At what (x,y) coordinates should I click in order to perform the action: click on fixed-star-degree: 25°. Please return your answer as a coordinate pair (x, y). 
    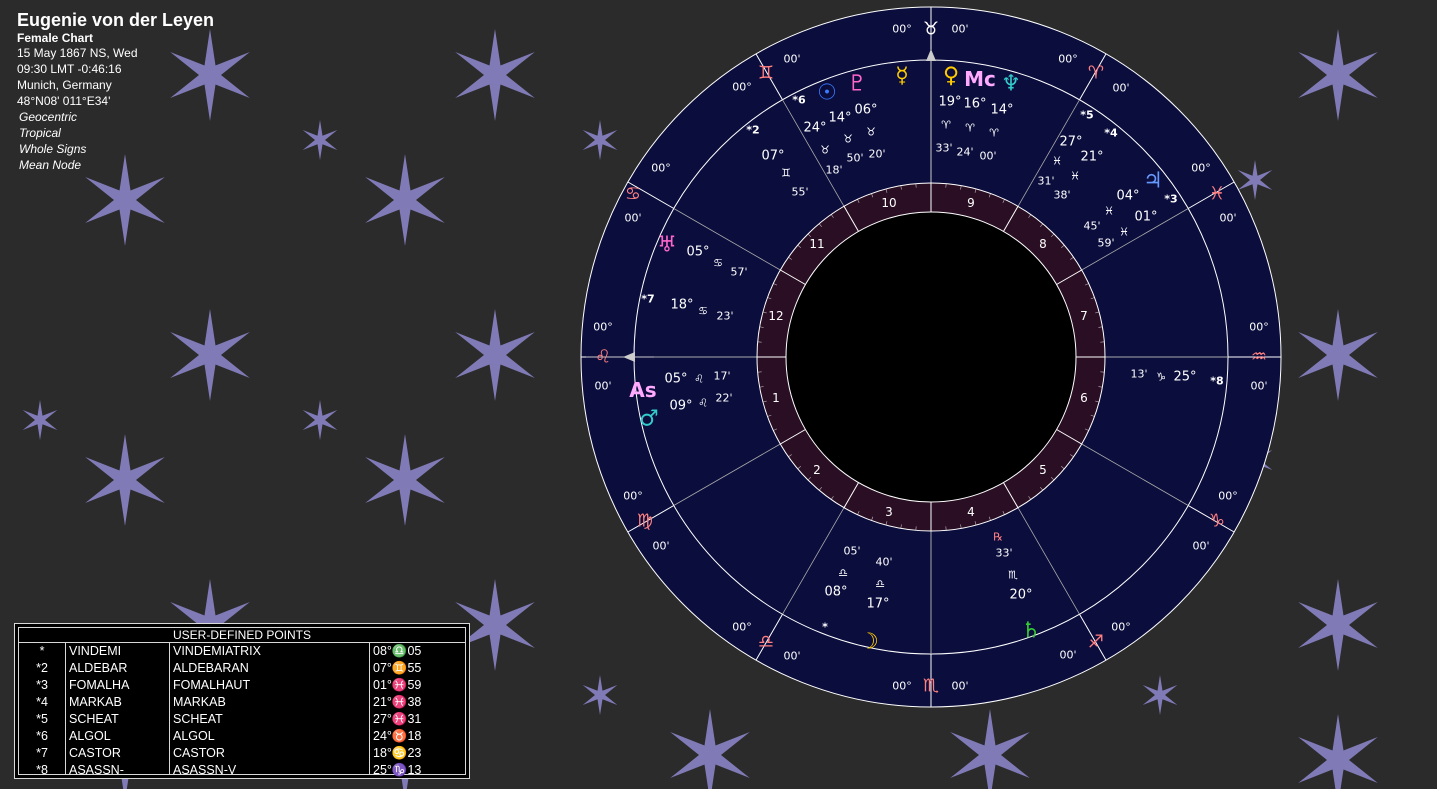
    Looking at the image, I should click on (1184, 377).